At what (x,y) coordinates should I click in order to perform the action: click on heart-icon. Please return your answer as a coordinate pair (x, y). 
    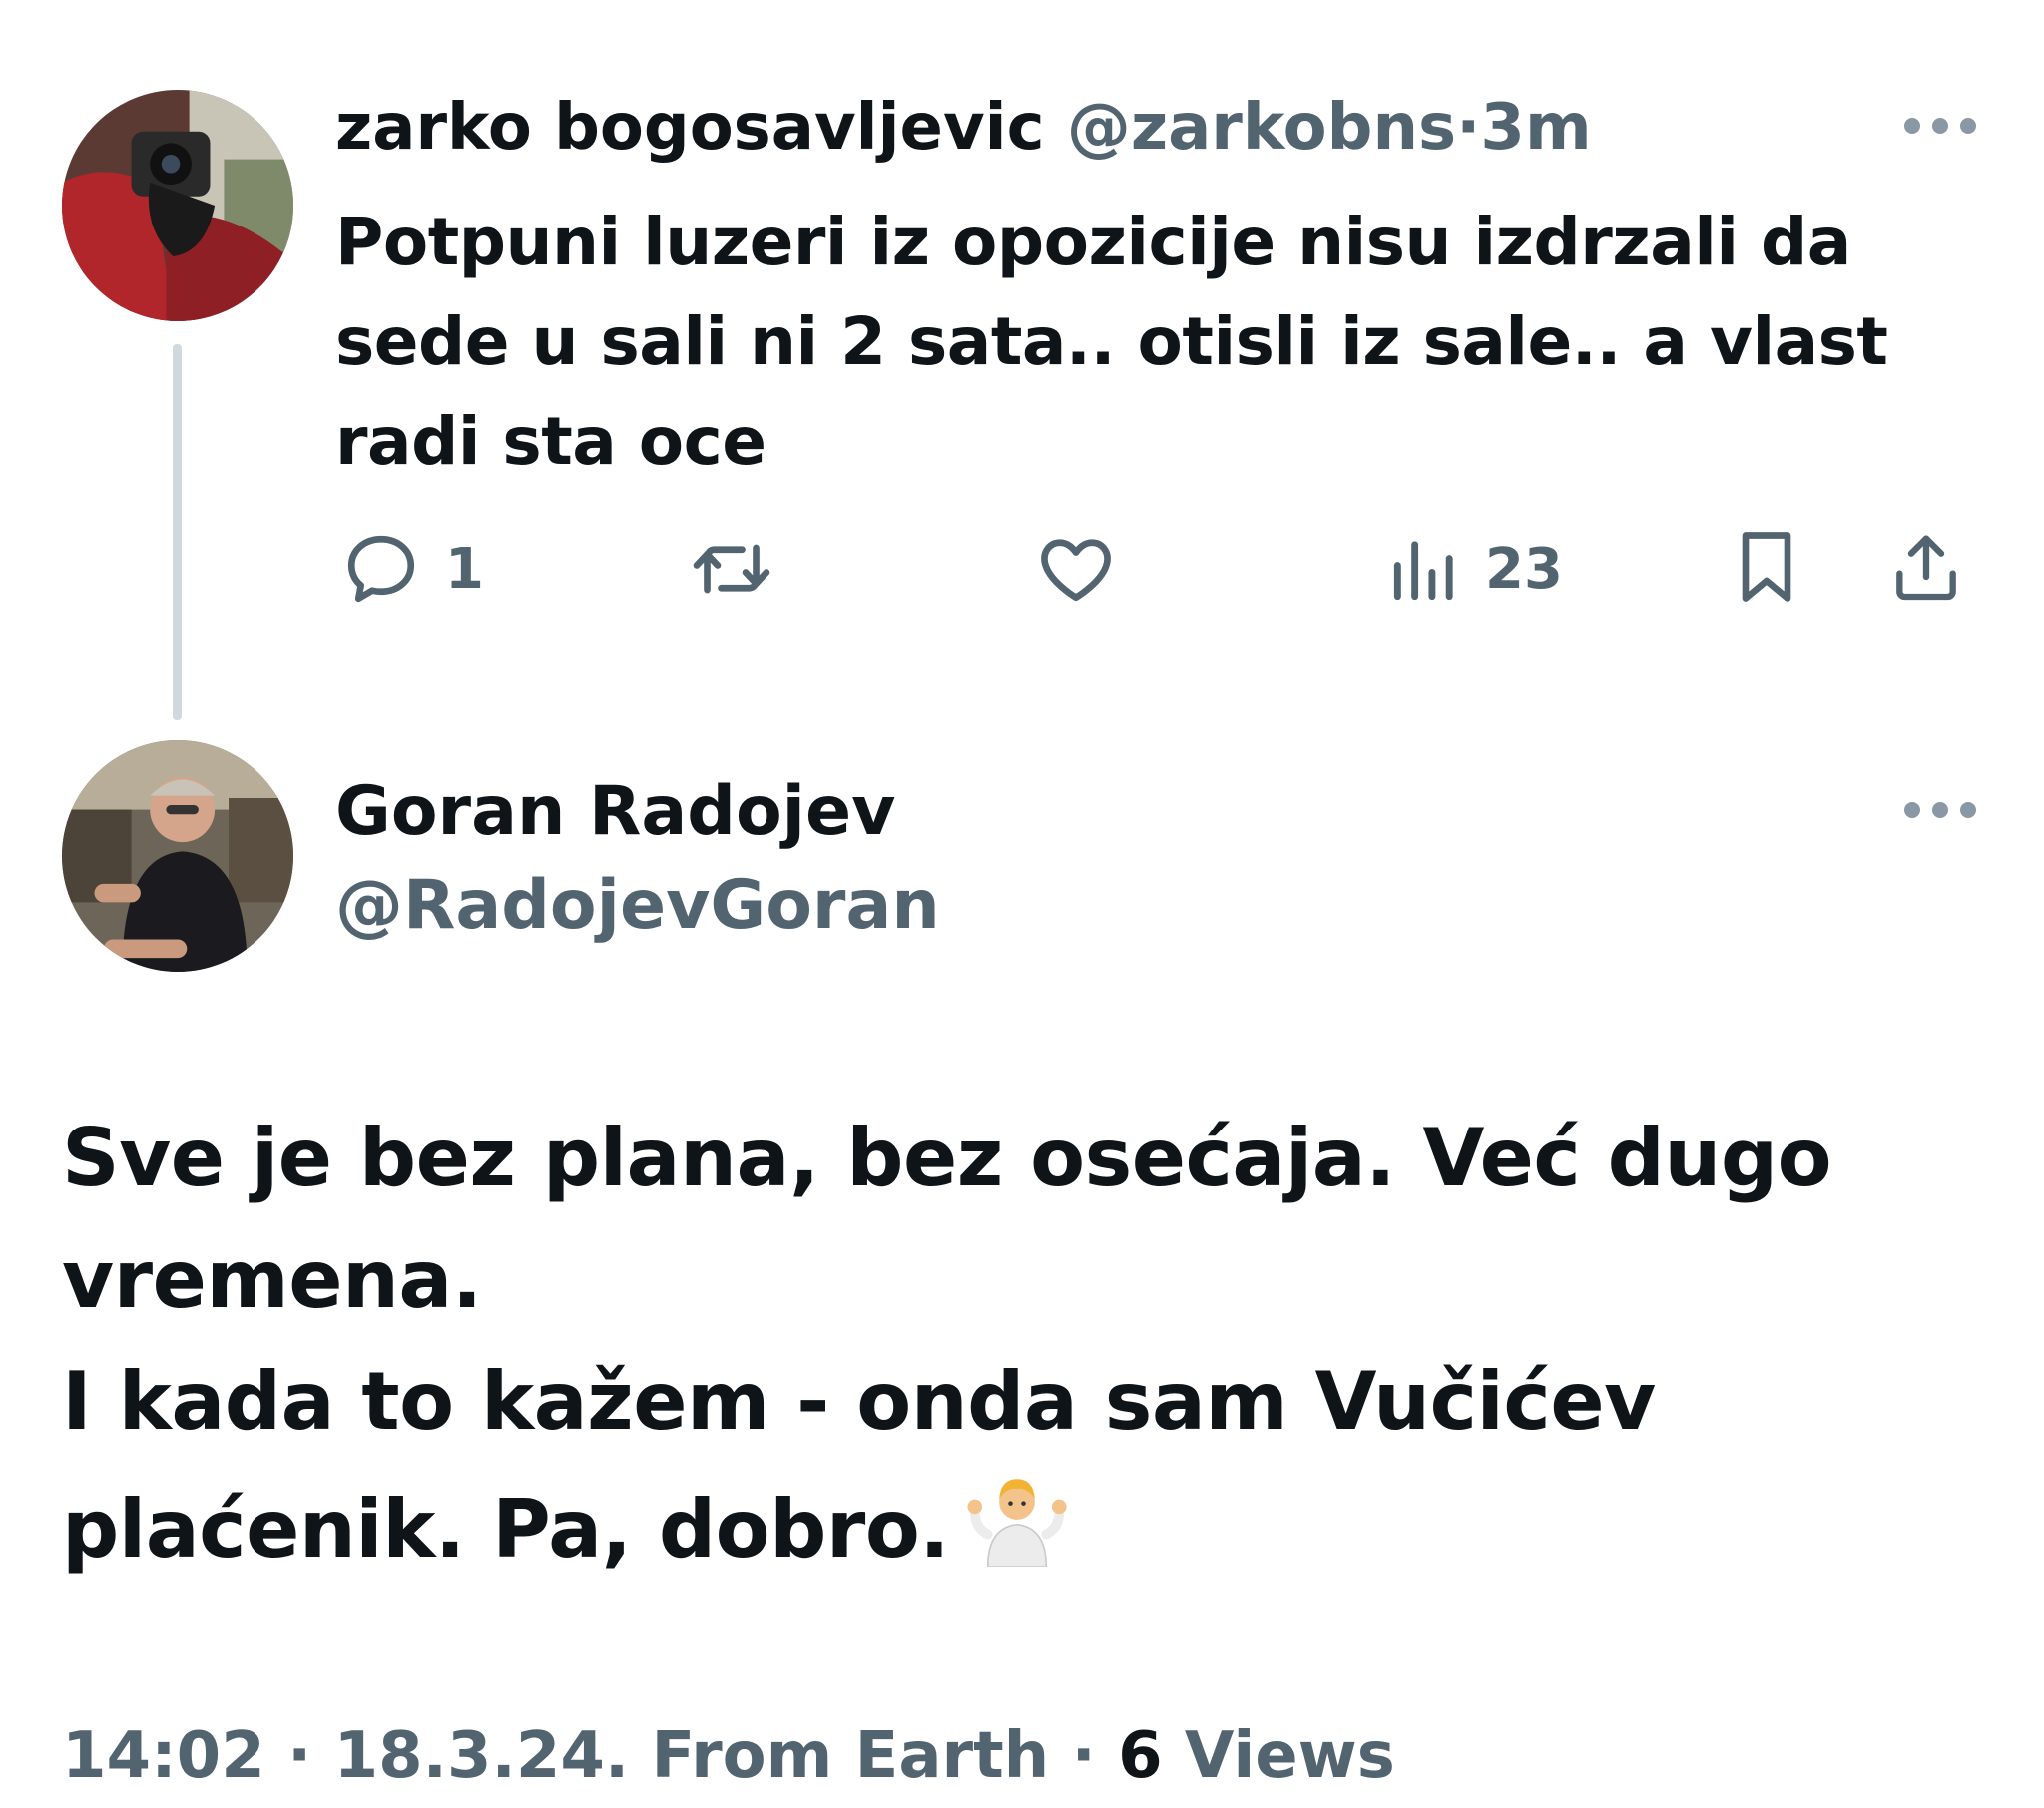
    Looking at the image, I should click on (1076, 570).